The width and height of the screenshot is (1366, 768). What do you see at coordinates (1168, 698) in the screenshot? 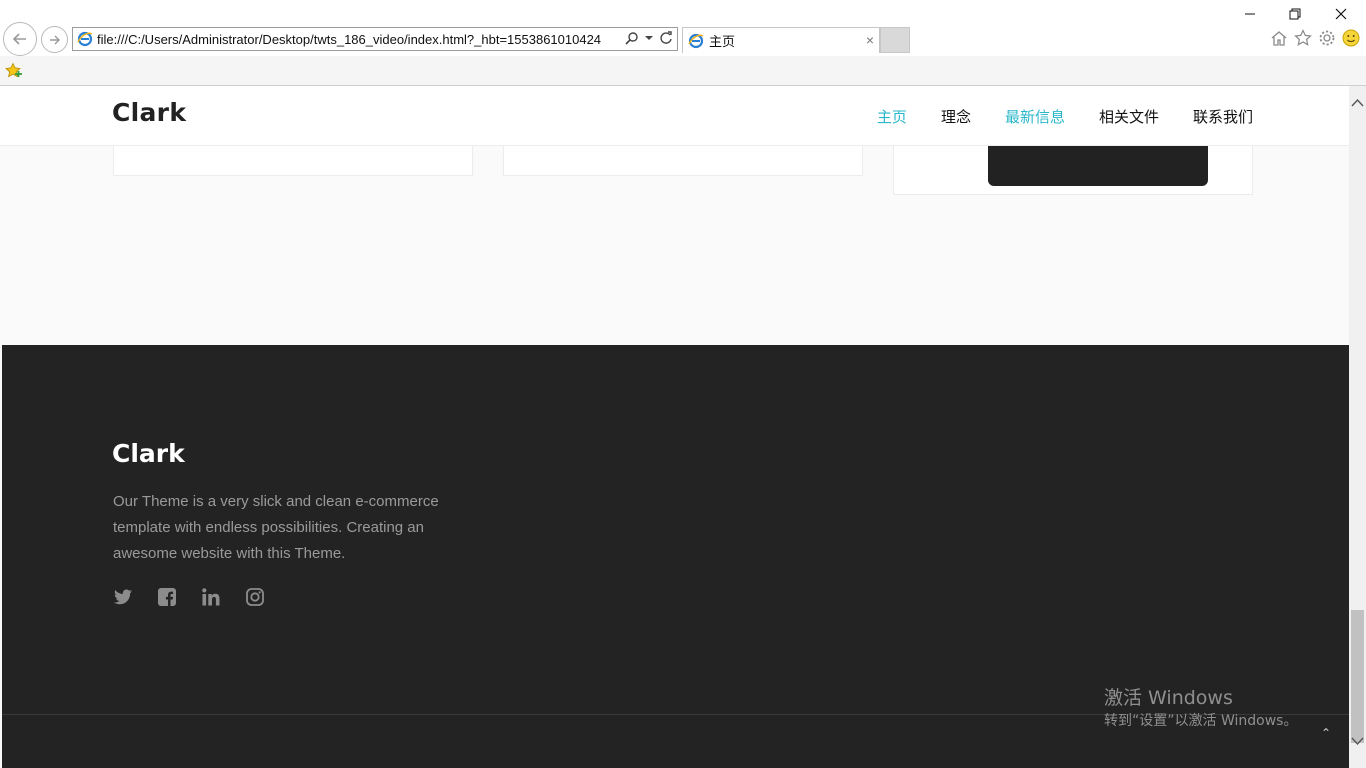
I see `activation-title: 激活 Windows` at bounding box center [1168, 698].